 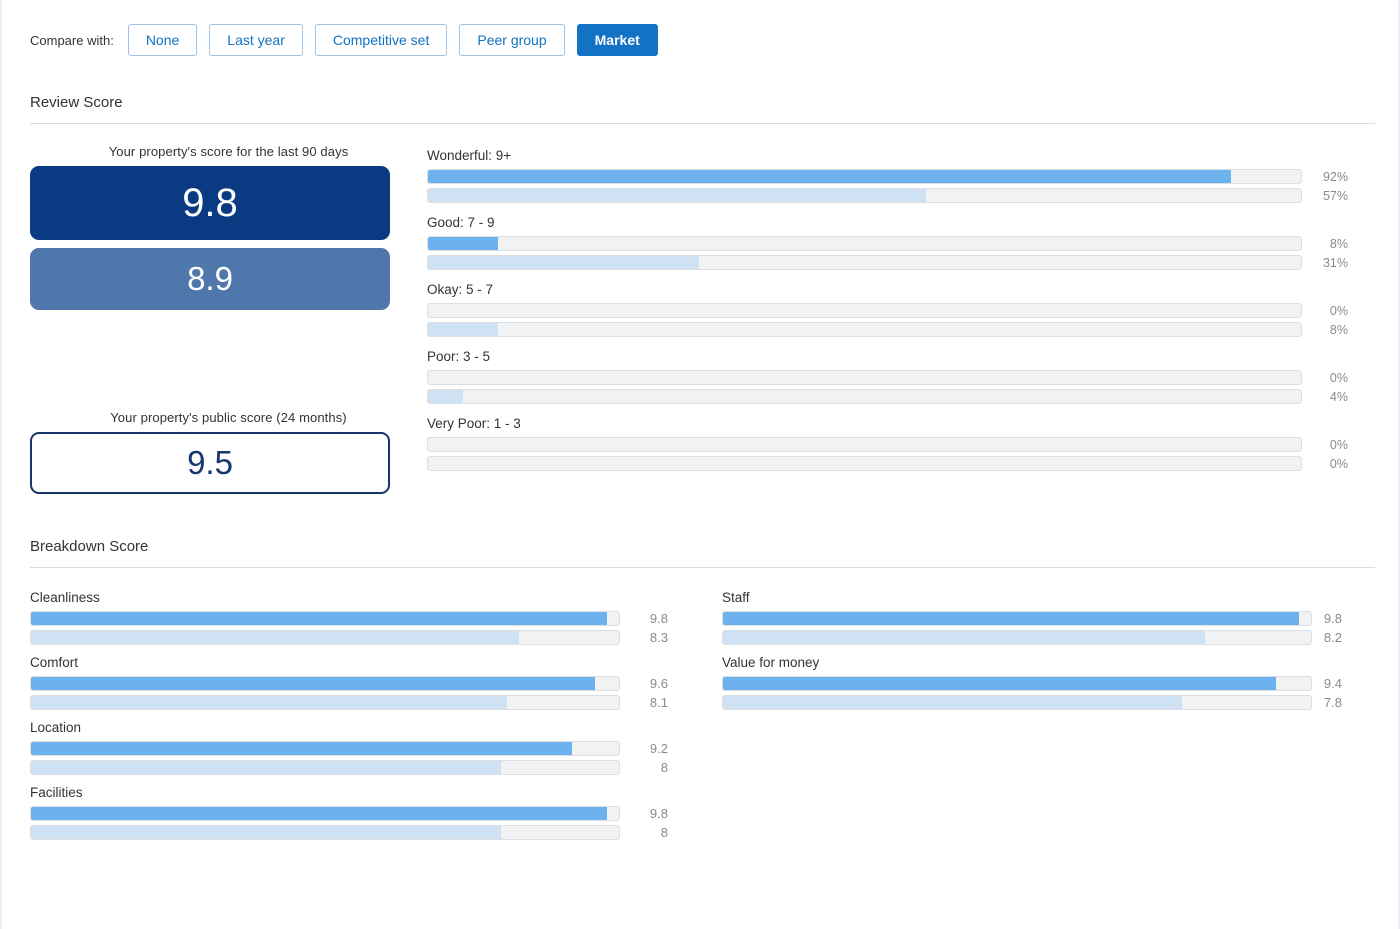 What do you see at coordinates (702, 109) in the screenshot?
I see `review-score-section-header: Review Score` at bounding box center [702, 109].